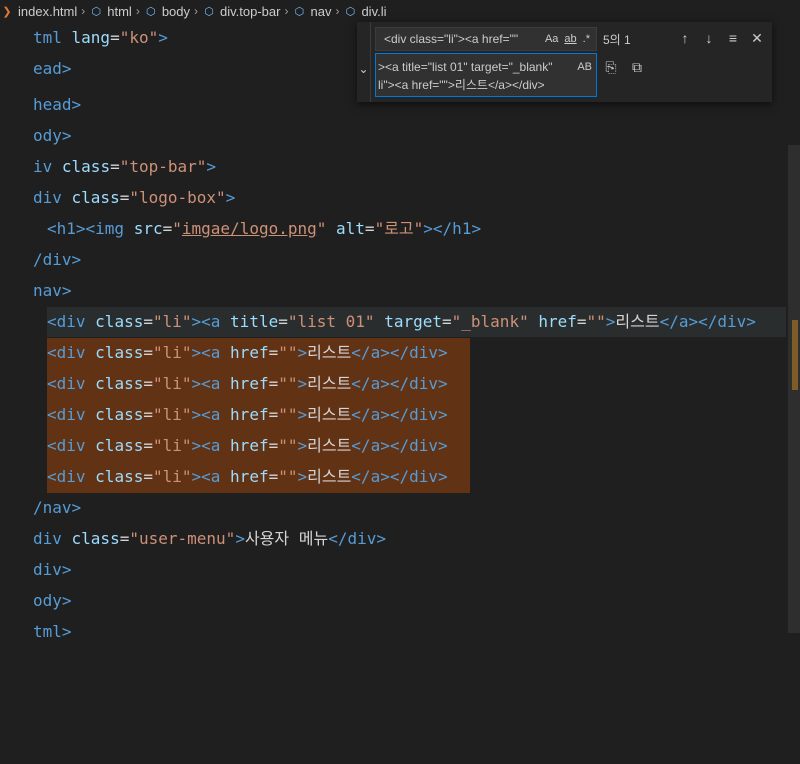  Describe the element at coordinates (52, 569) in the screenshot. I see `code-line: div>` at that location.